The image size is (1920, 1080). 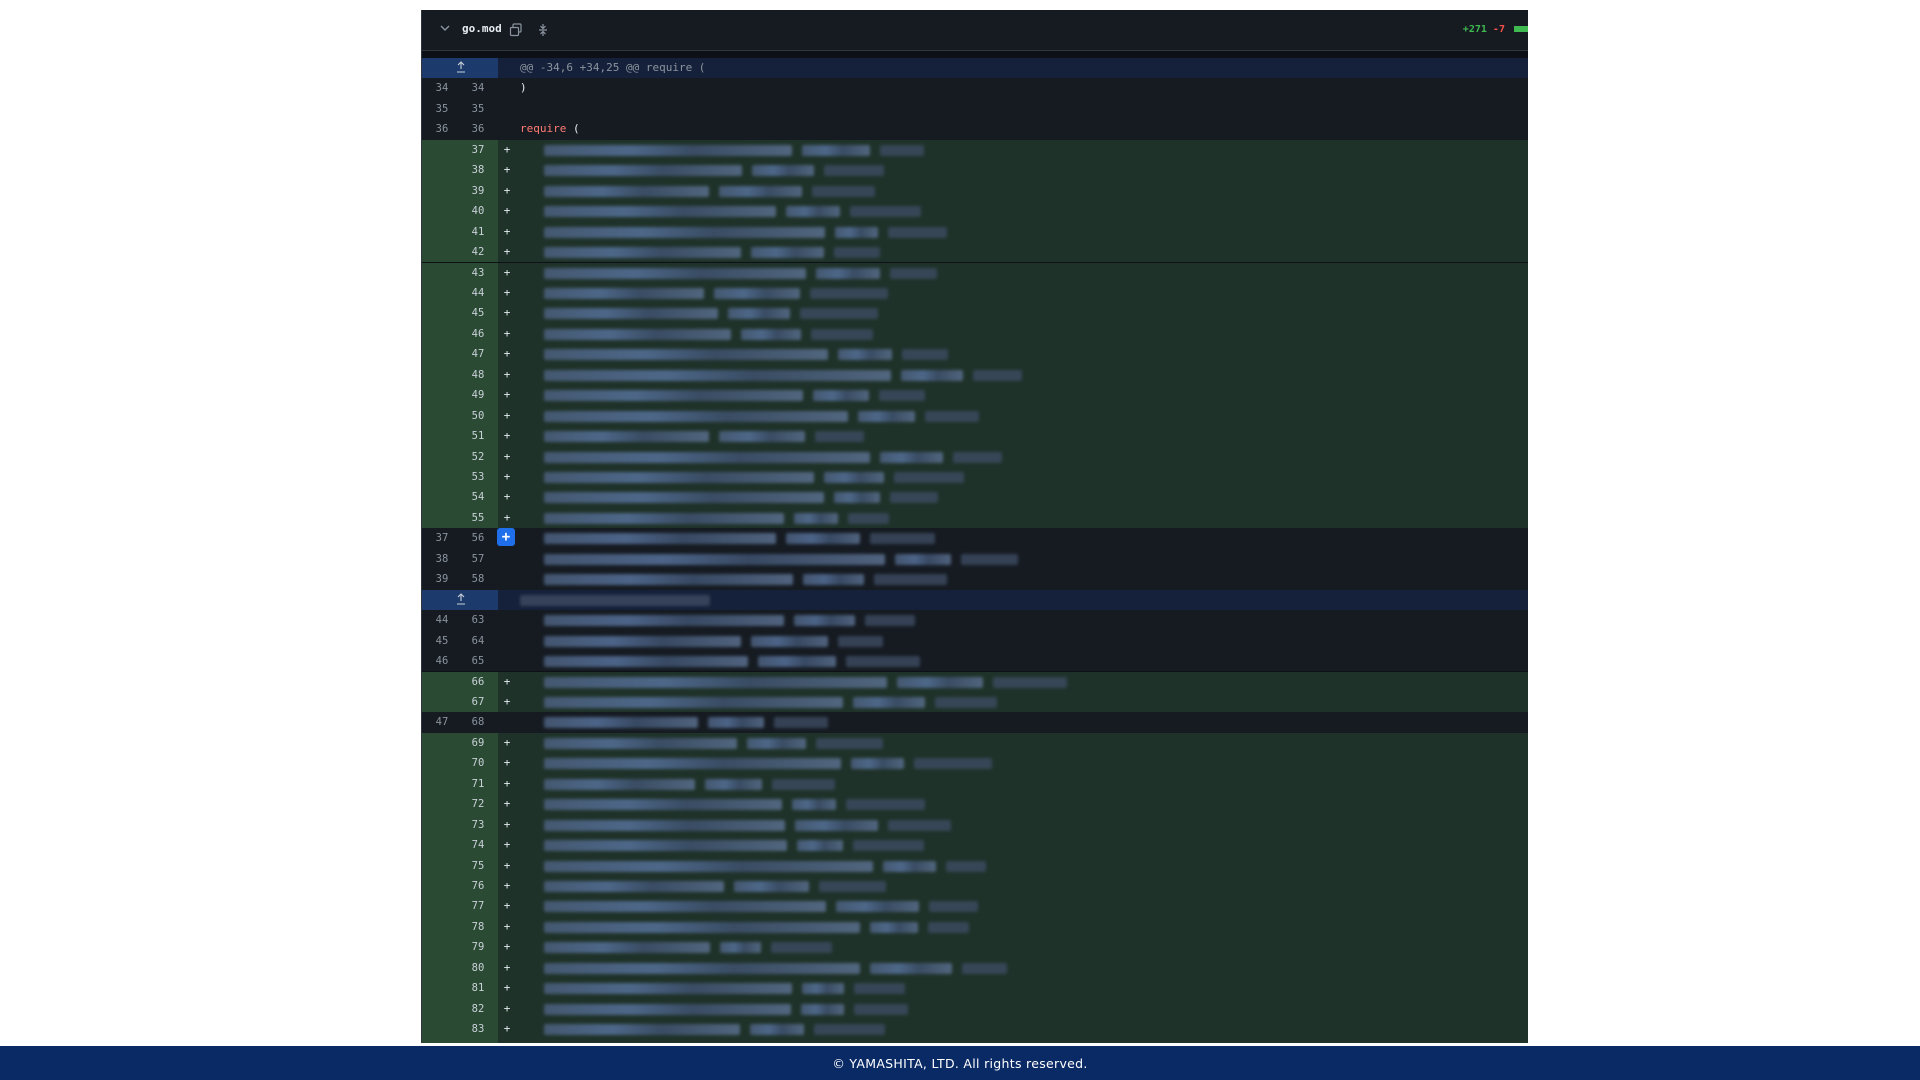 I want to click on added-line: 71 +, so click(x=975, y=784).